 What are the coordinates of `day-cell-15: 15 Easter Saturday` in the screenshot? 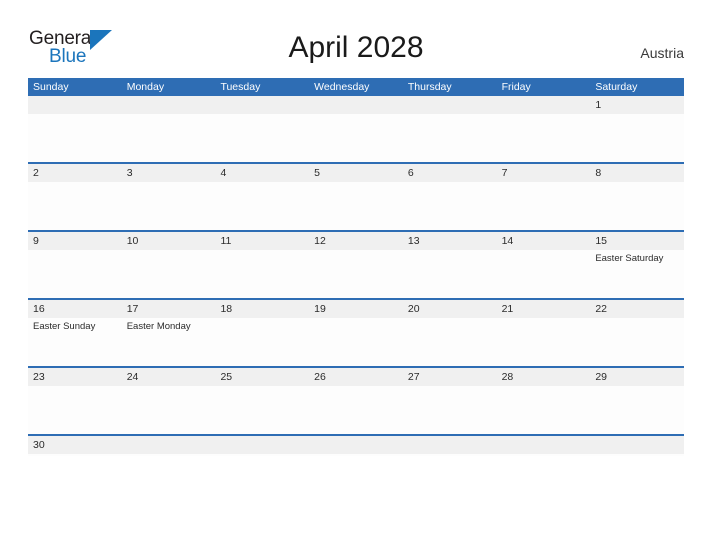 It's located at (637, 265).